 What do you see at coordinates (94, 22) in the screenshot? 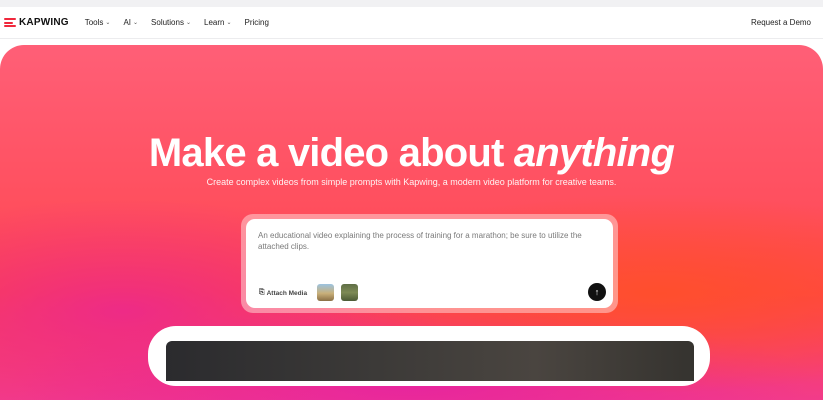
I see `nav-item-label: Tools` at bounding box center [94, 22].